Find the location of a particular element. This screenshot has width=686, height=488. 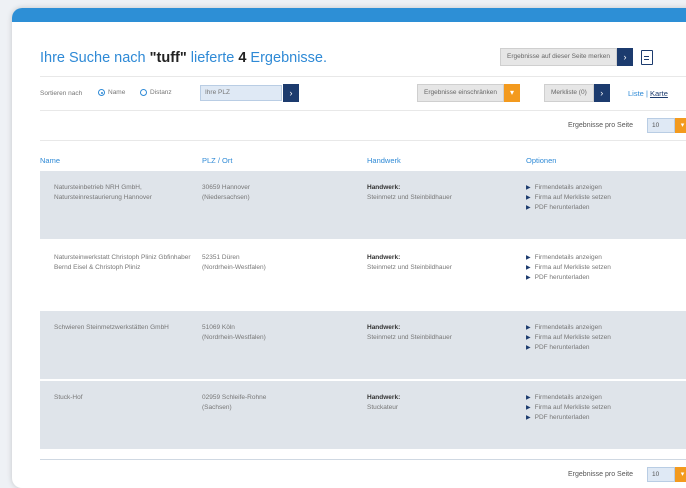

column-header-plz: PLZ / Ort is located at coordinates (217, 160).